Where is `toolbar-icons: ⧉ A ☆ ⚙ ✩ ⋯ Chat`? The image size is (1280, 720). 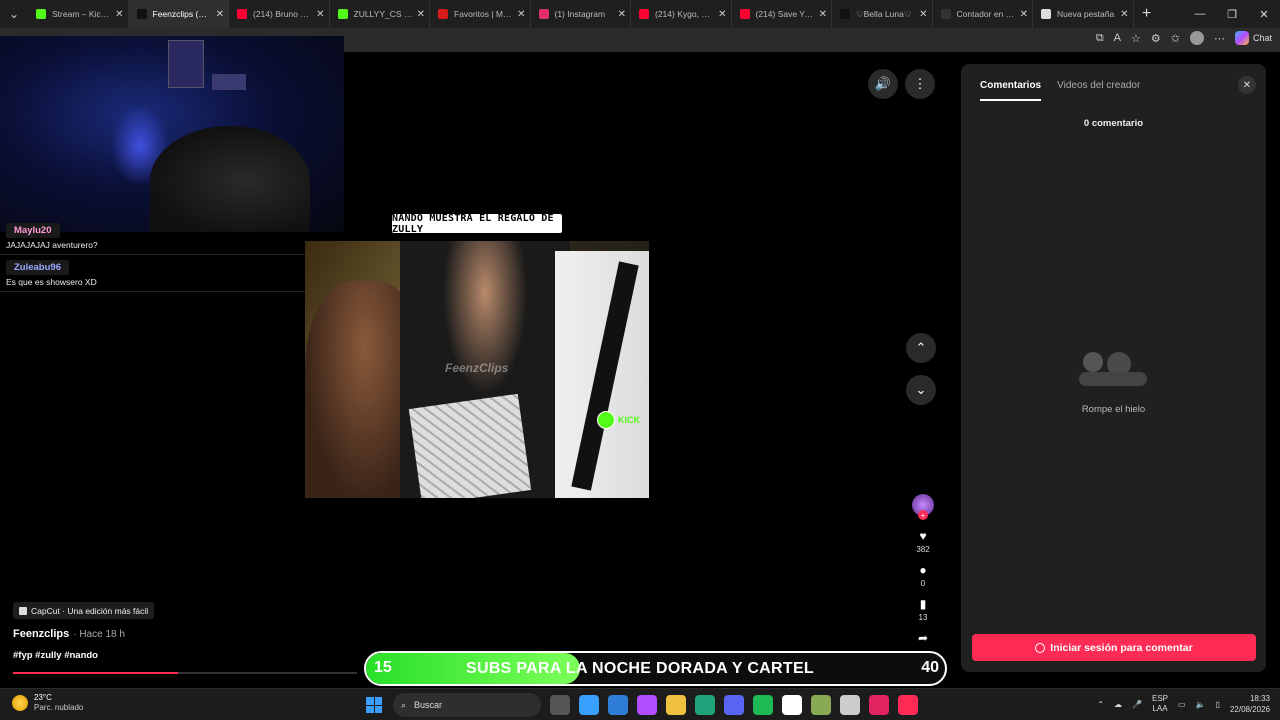 toolbar-icons: ⧉ A ☆ ⚙ ✩ ⋯ Chat is located at coordinates (1184, 38).